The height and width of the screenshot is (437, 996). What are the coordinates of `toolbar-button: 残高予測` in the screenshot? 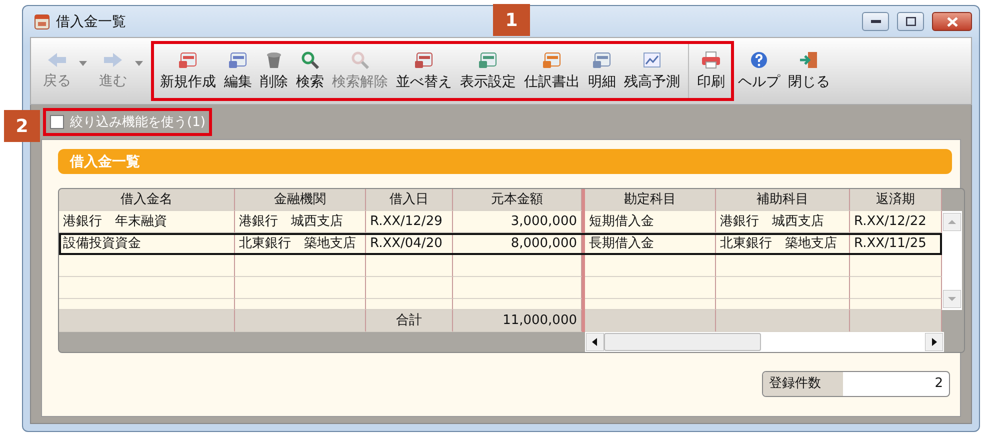 It's located at (652, 71).